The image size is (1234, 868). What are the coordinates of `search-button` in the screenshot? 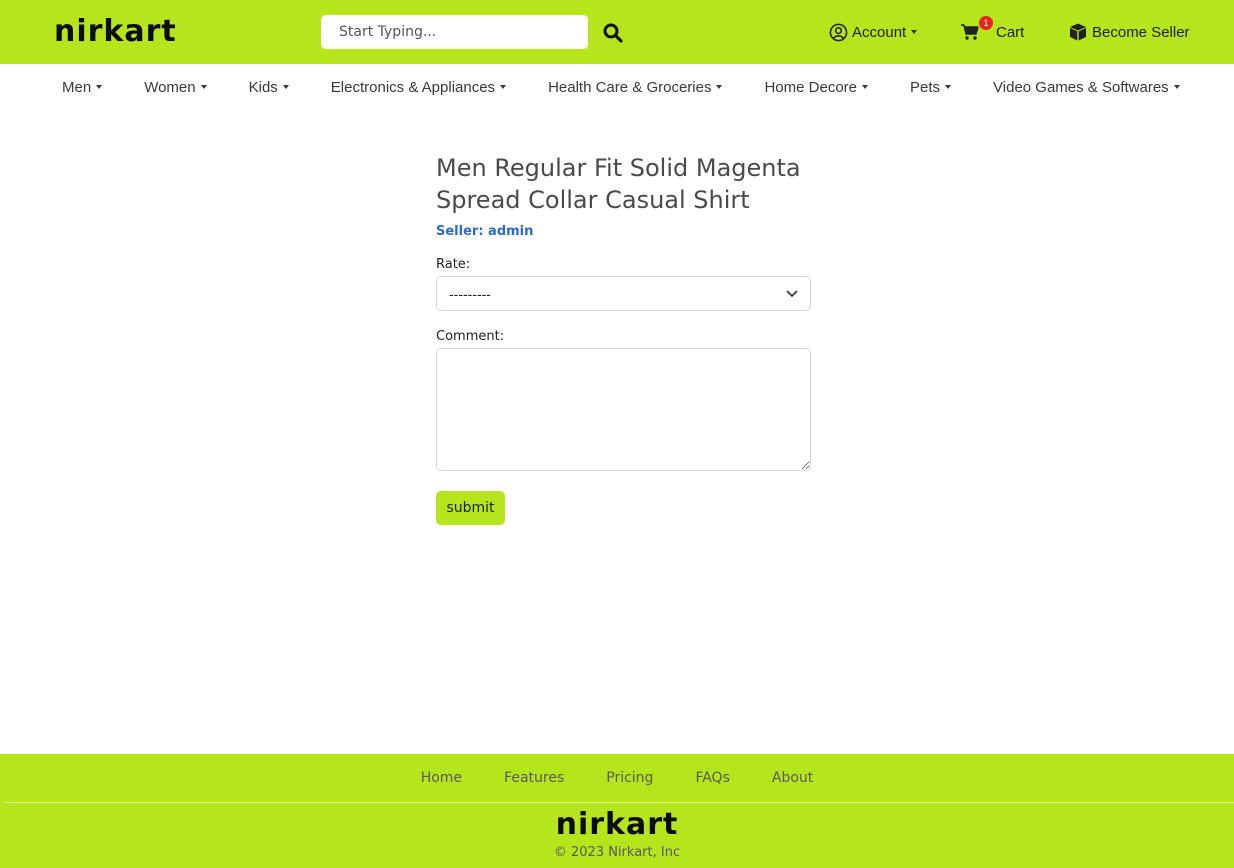 It's located at (613, 33).